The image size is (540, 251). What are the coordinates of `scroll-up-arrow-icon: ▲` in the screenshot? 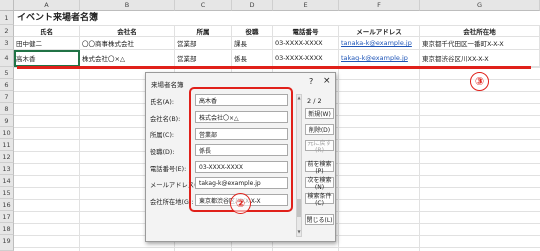 It's located at (299, 98).